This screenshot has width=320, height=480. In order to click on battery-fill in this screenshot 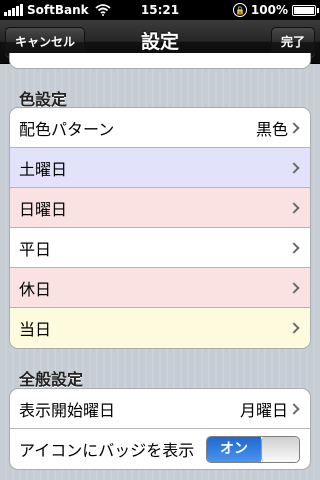, I will do `click(304, 10)`.